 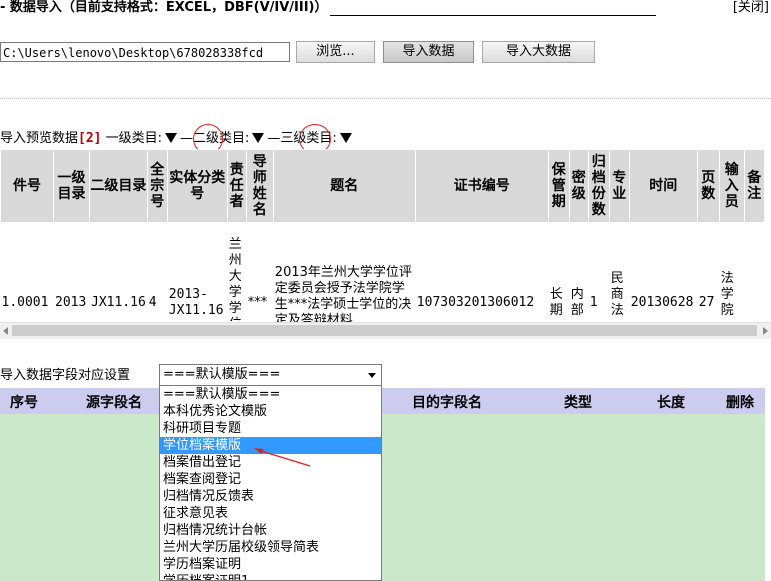 What do you see at coordinates (134, 138) in the screenshot?
I see `level1-label: 一级类目:` at bounding box center [134, 138].